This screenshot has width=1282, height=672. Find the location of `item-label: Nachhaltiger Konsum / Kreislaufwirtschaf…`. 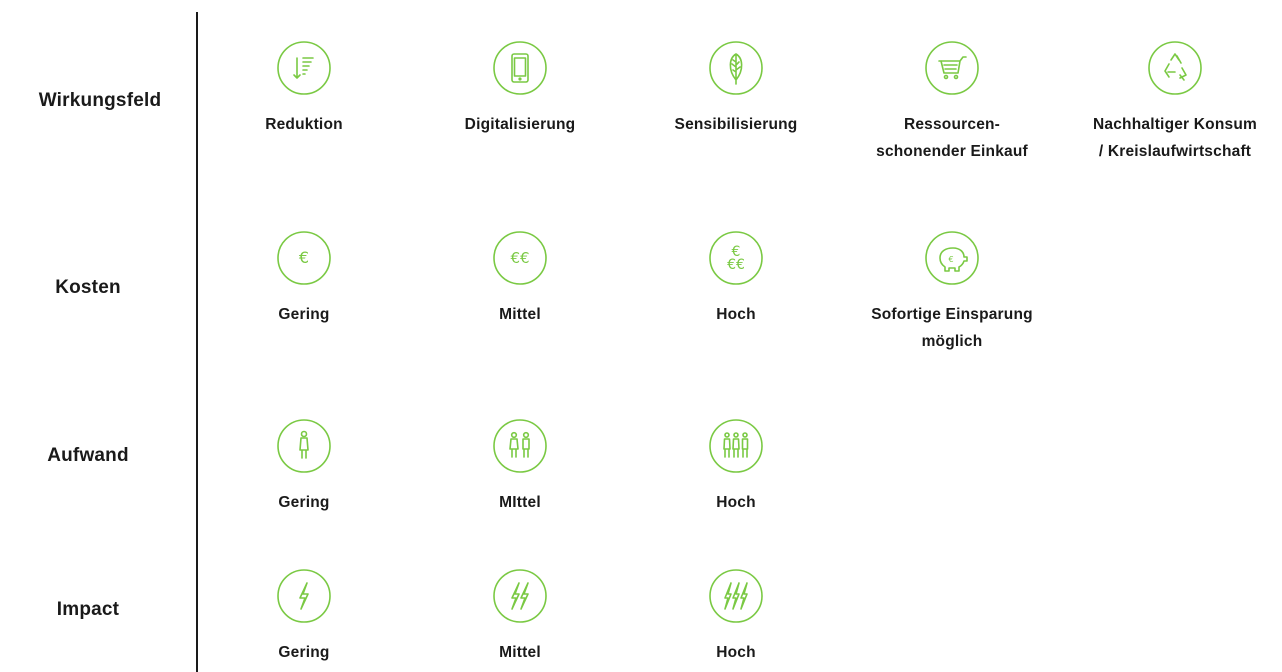

item-label: Nachhaltiger Konsum / Kreislaufwirtschaf… is located at coordinates (1175, 138).